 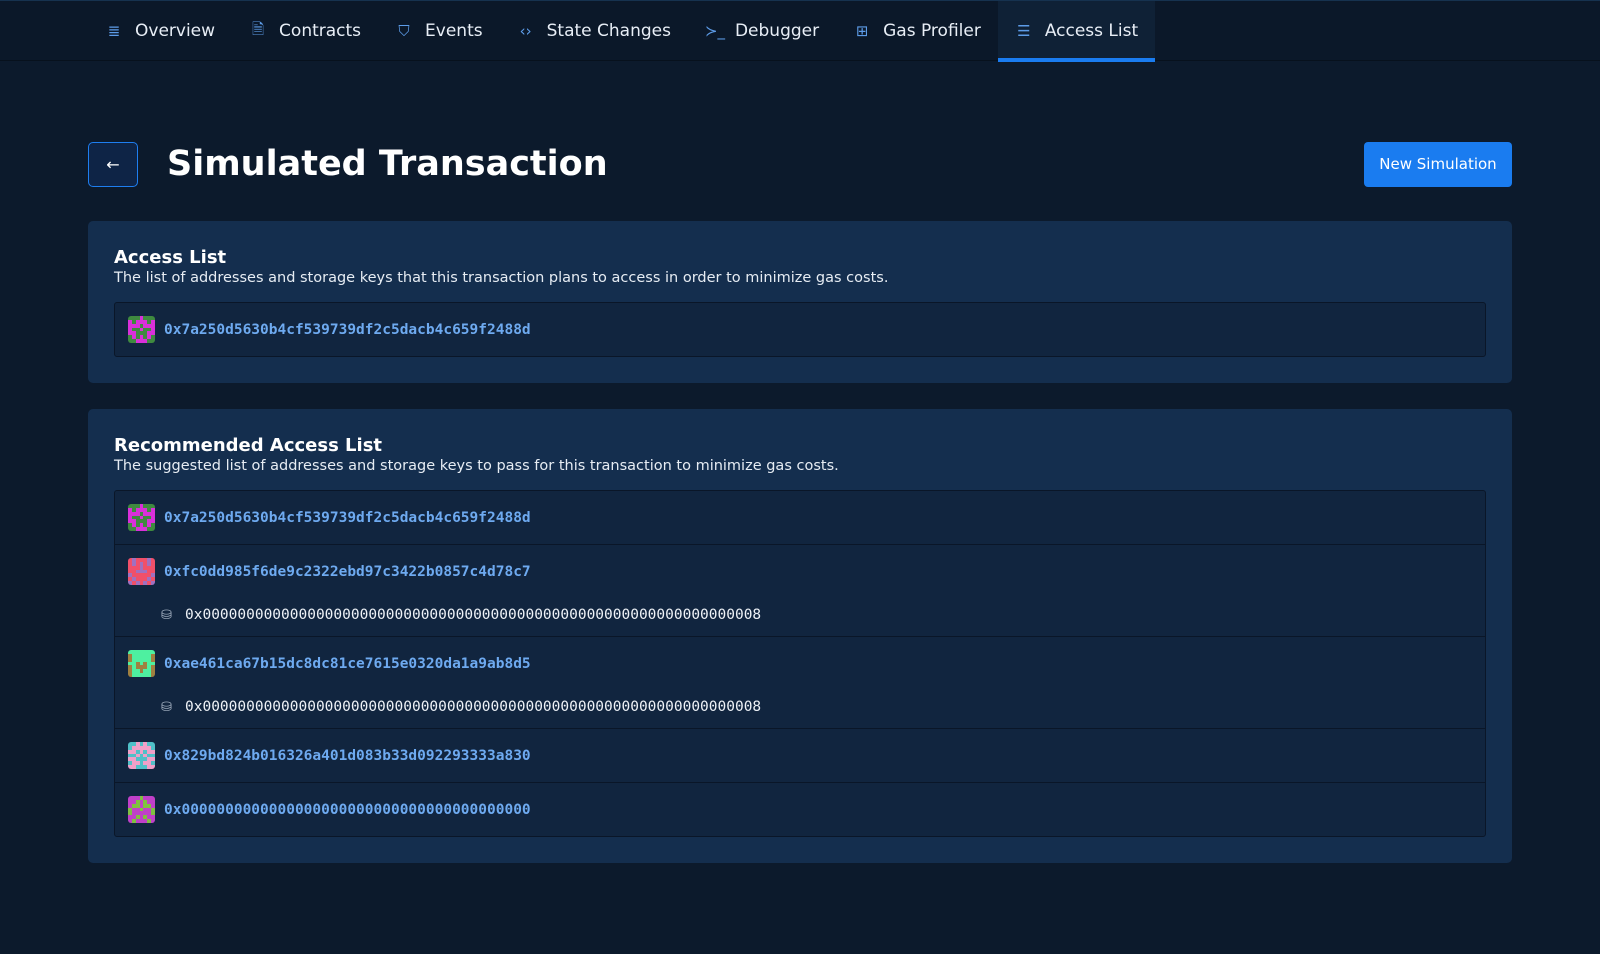 What do you see at coordinates (932, 31) in the screenshot?
I see `tab-label: Gas Profiler` at bounding box center [932, 31].